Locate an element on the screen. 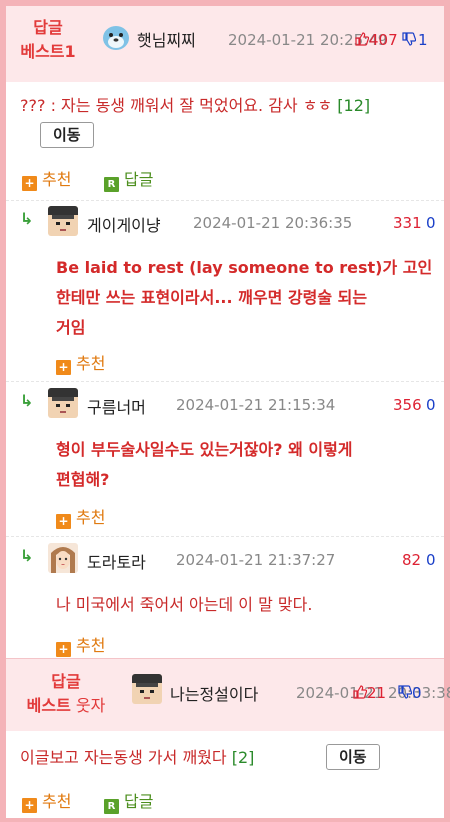  nickname: 햇님찌찌 is located at coordinates (166, 39).